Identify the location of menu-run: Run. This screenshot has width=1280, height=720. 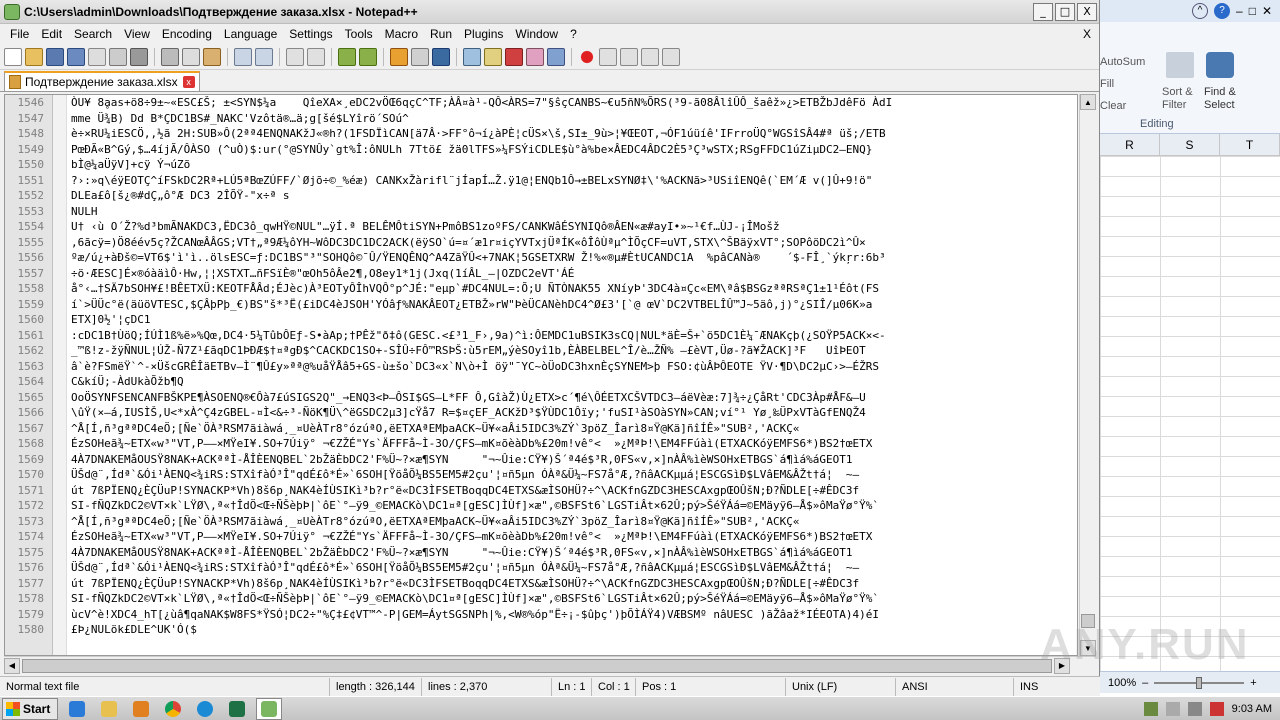
(441, 34).